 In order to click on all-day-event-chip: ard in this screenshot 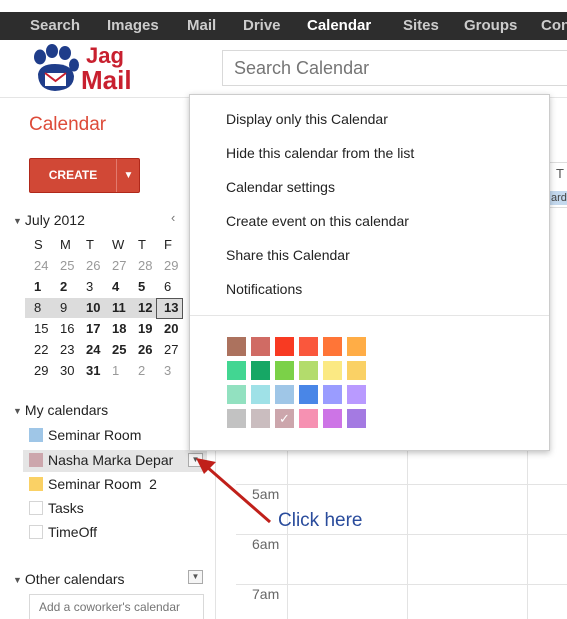, I will do `click(558, 198)`.